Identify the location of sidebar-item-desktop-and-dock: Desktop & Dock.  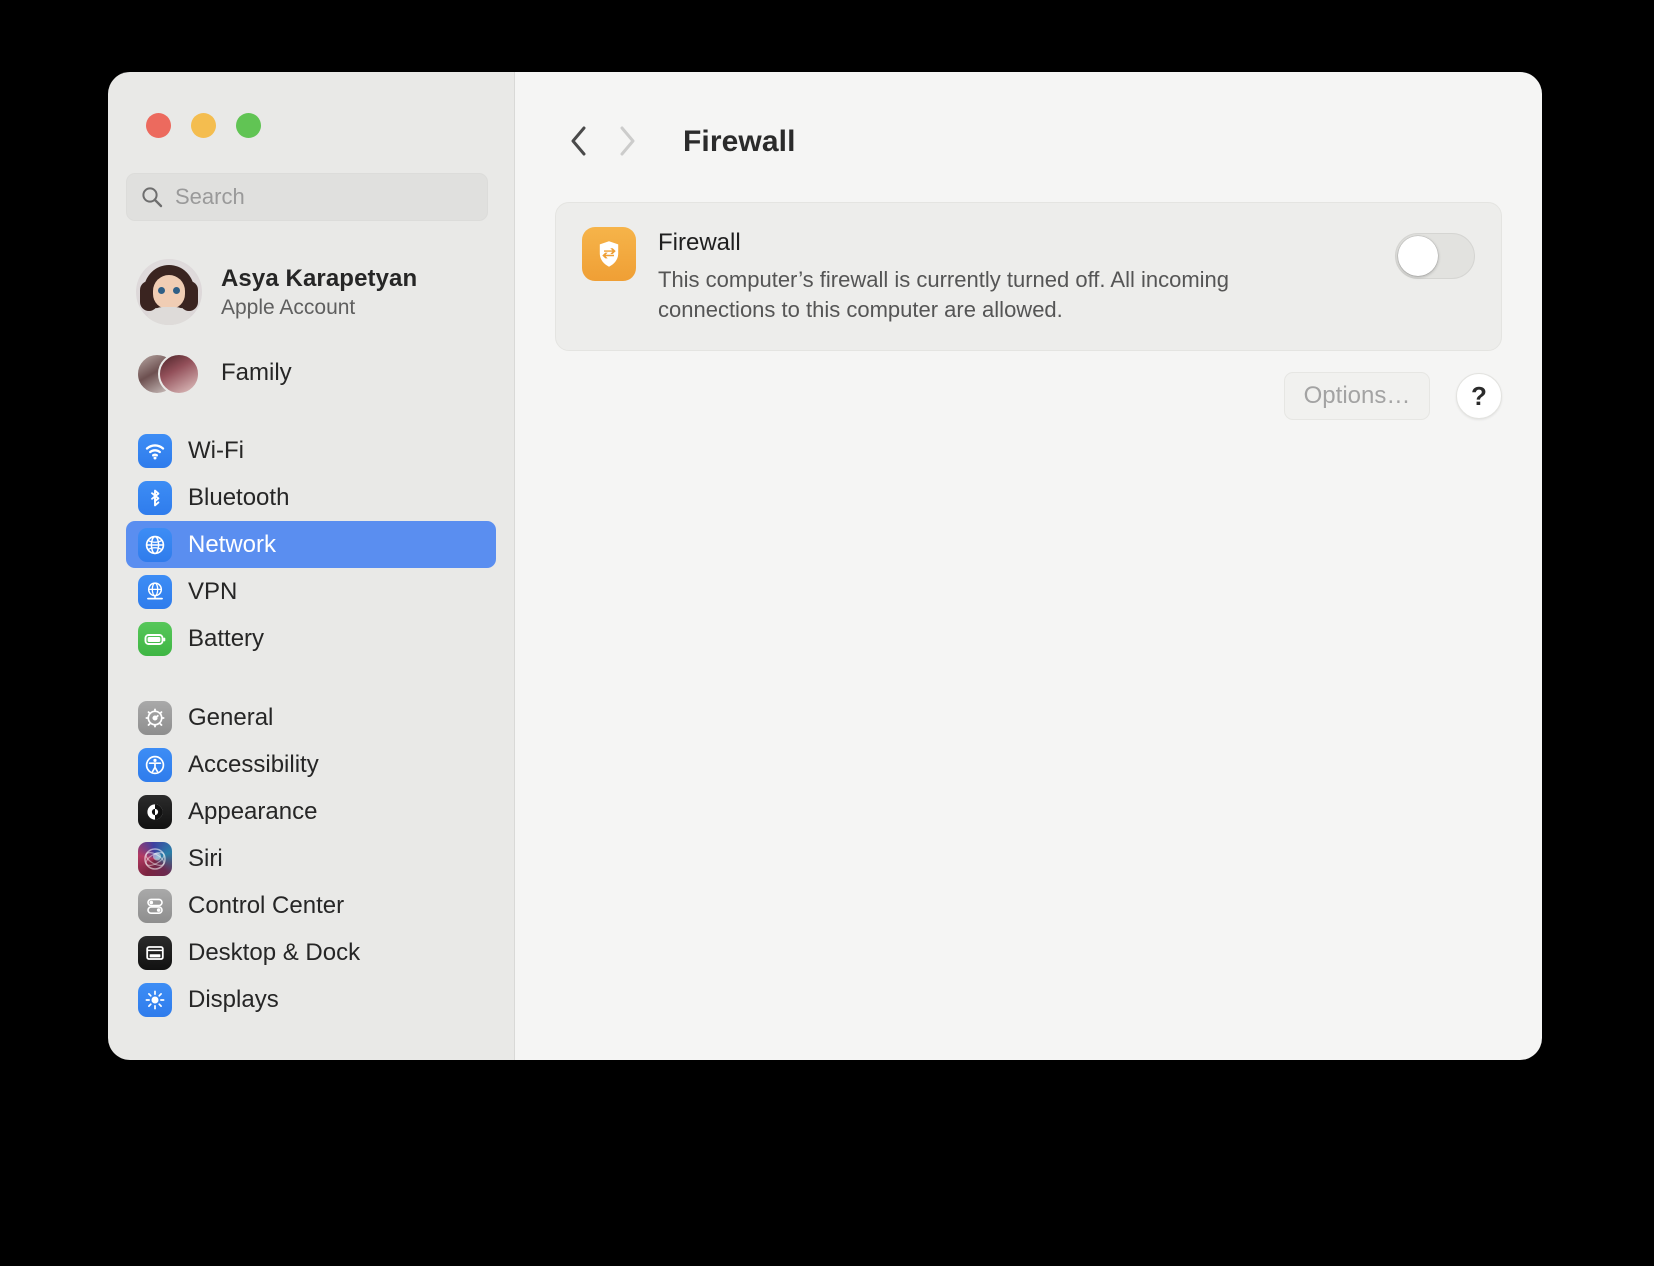
(311, 952).